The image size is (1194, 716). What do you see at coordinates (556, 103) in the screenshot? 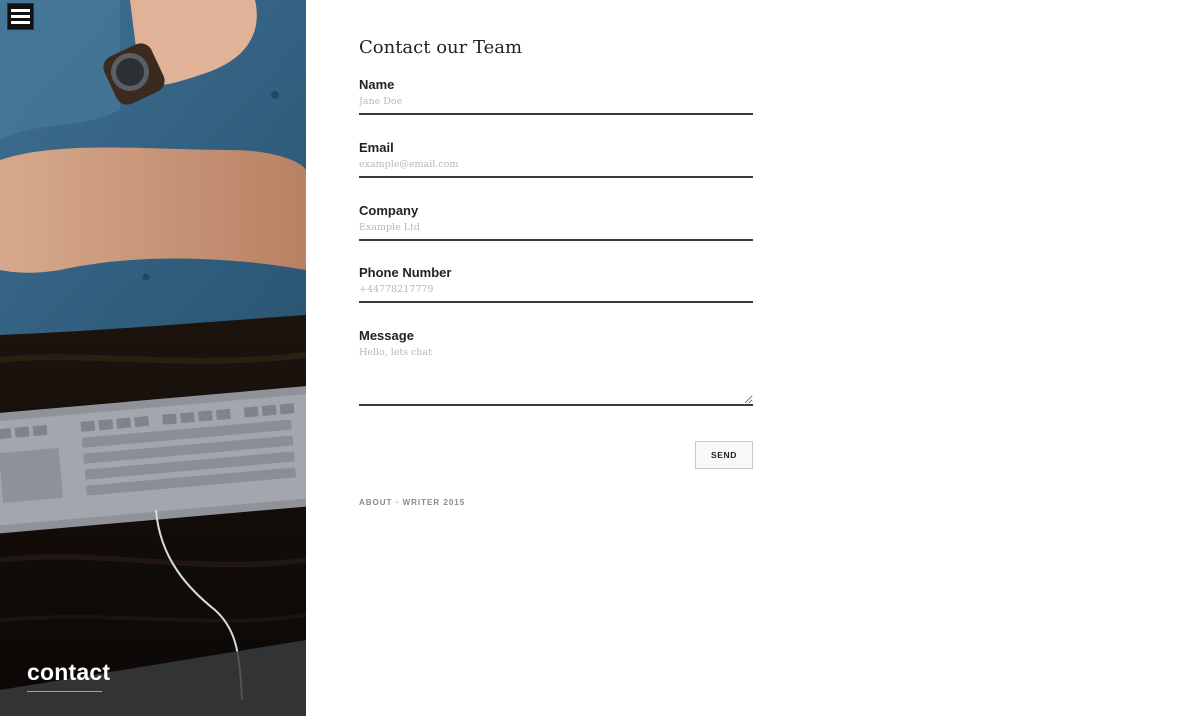
I see `name-input` at bounding box center [556, 103].